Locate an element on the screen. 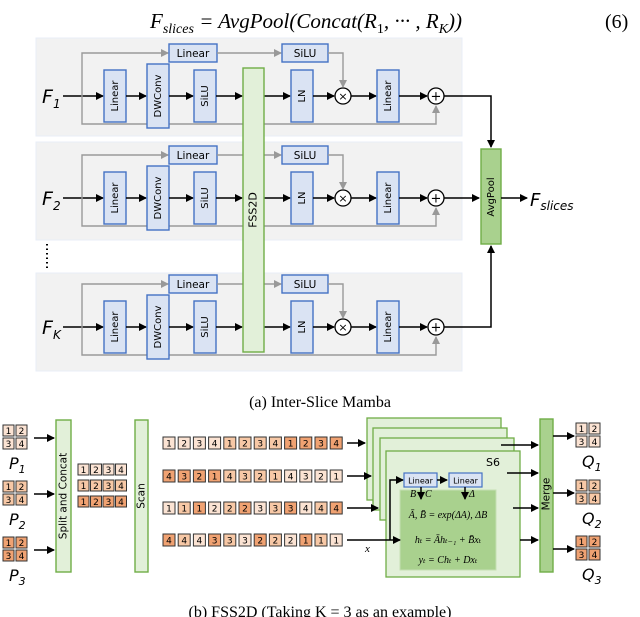 The width and height of the screenshot is (640, 617). scan-seq-1-token-num: 2 is located at coordinates (306, 445).